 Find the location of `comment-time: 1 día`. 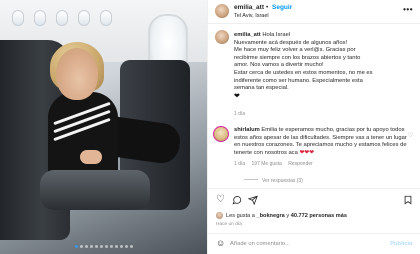

comment-time: 1 día is located at coordinates (239, 164).